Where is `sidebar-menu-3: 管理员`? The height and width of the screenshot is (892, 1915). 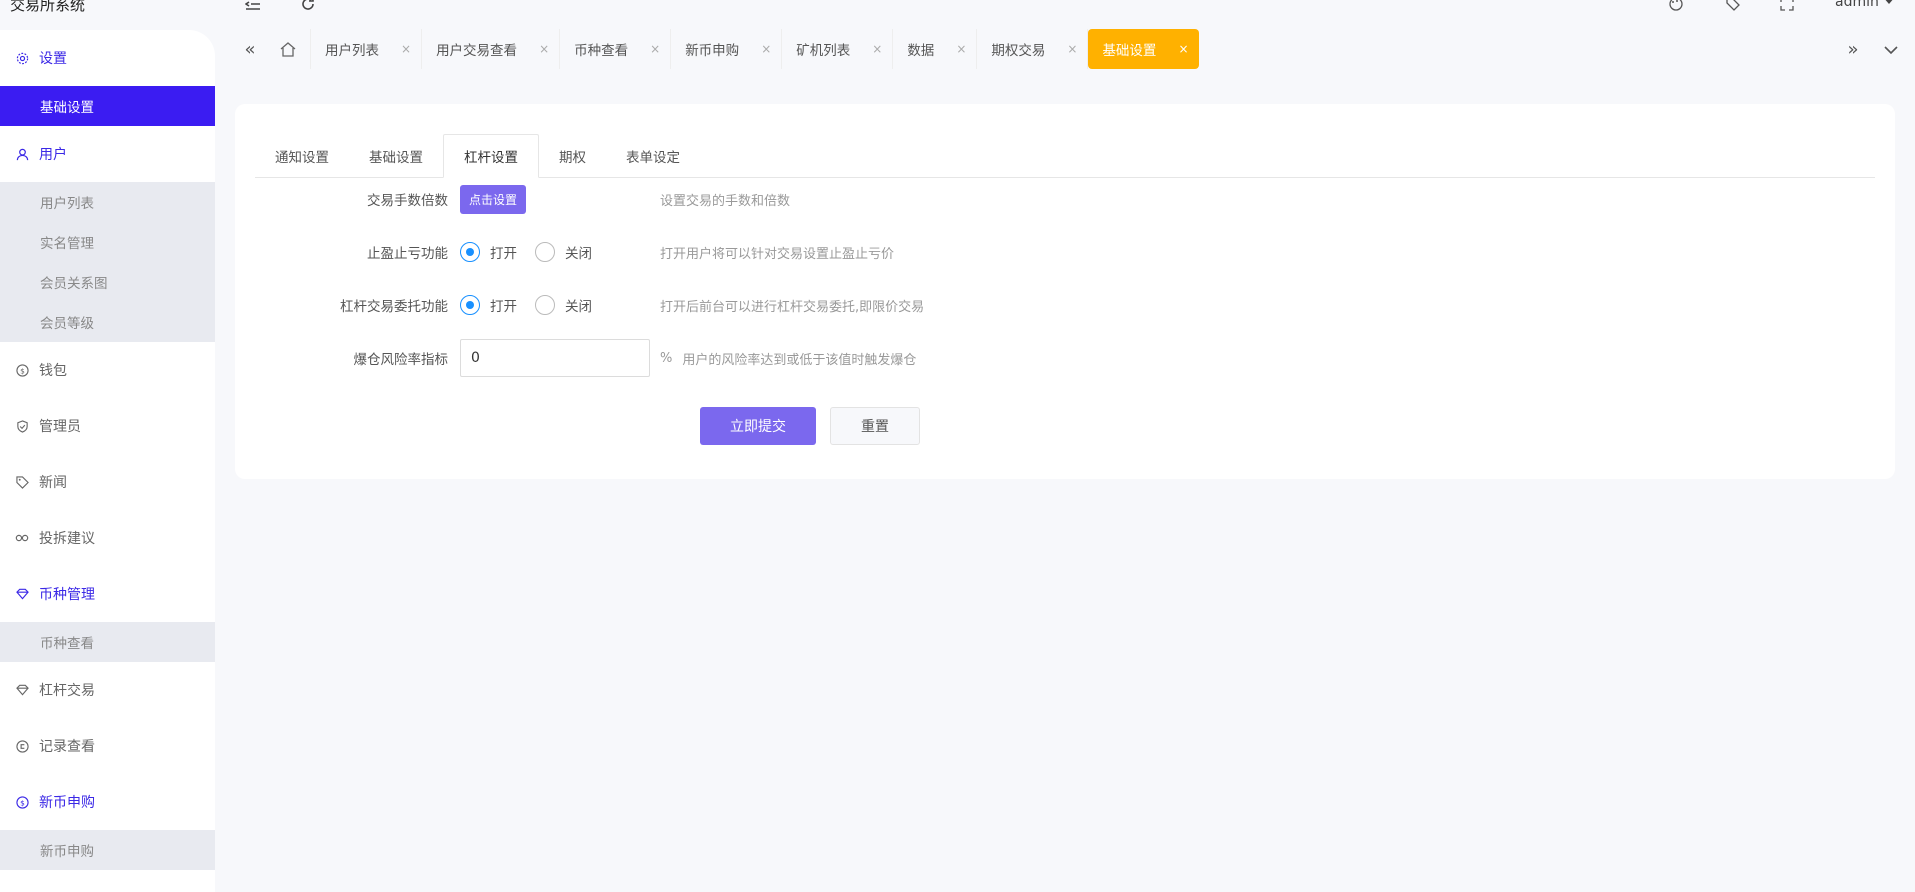 sidebar-menu-3: 管理员 is located at coordinates (107, 426).